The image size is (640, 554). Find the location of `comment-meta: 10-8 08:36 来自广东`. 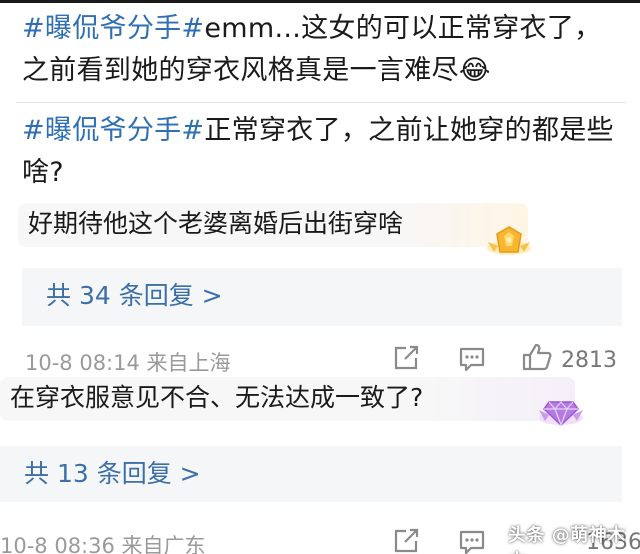

comment-meta: 10-8 08:36 来自广东 is located at coordinates (103, 544).